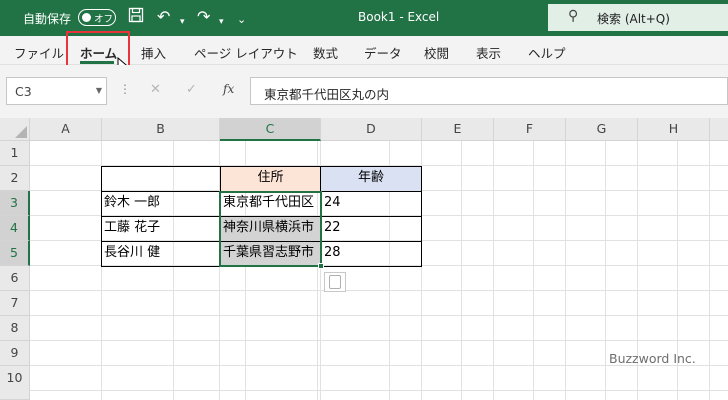  Describe the element at coordinates (15, 383) in the screenshot. I see `row-header-10: 10` at that location.